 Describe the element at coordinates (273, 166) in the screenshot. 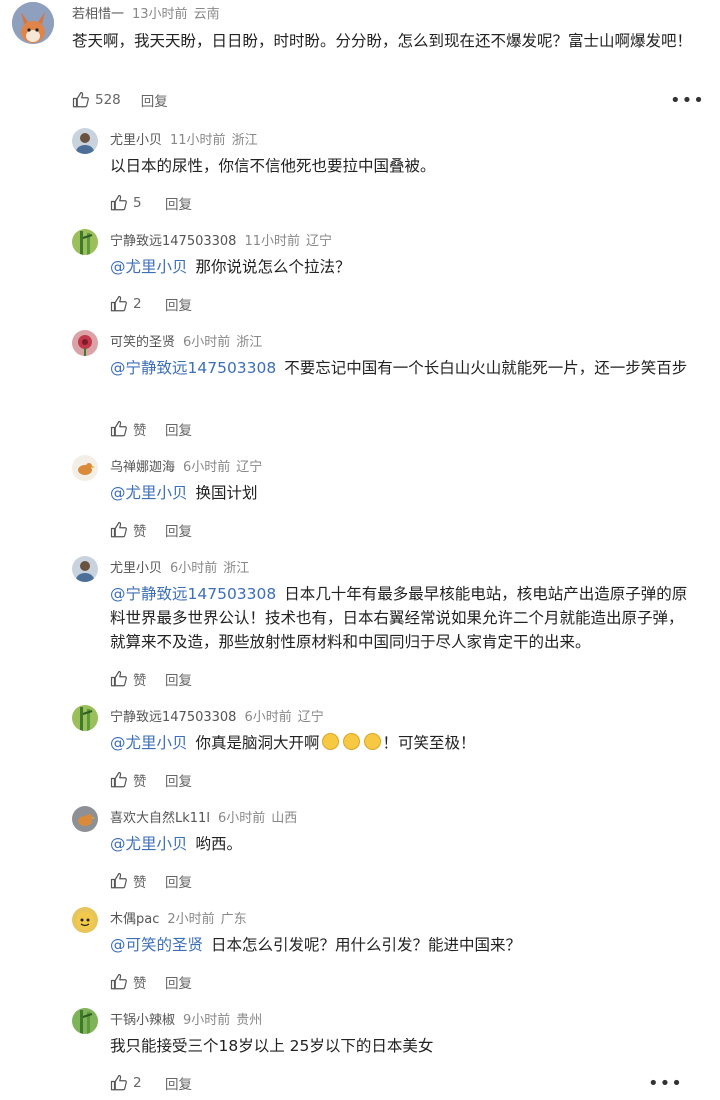

I see `reply-text: 以日本的尿性，你信不信他死也要拉中国叠被。` at that location.